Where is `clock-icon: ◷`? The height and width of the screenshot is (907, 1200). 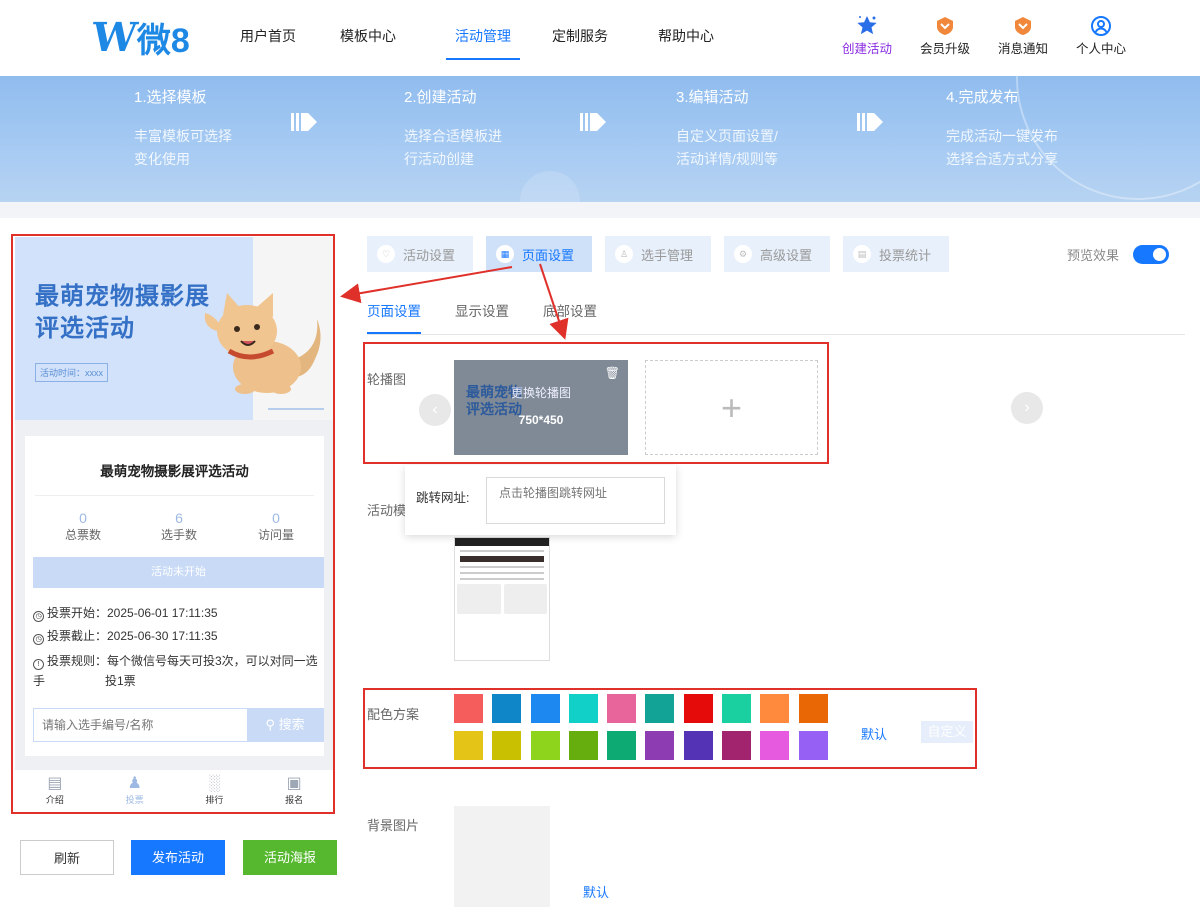
clock-icon: ◷ is located at coordinates (38, 616).